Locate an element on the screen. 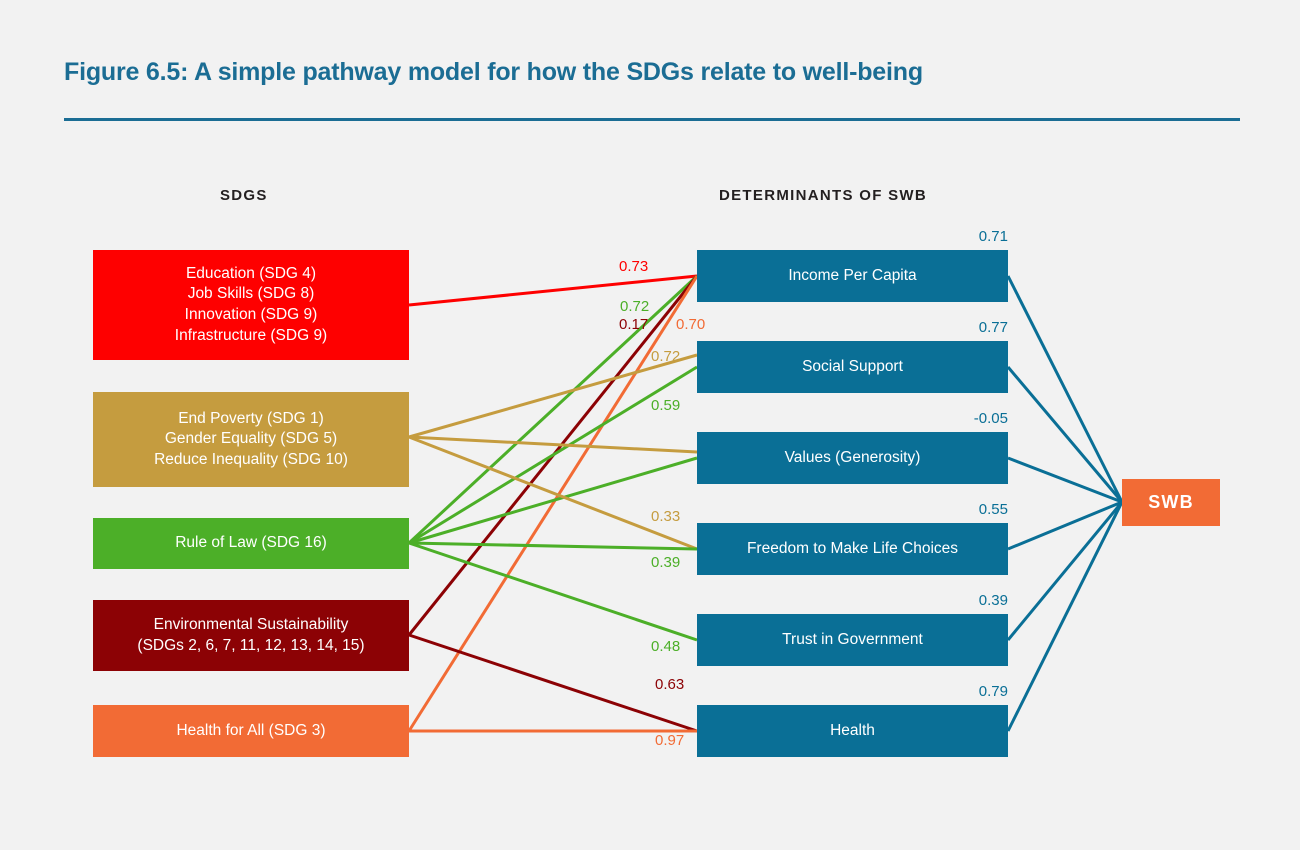  weight-label-trust-to-swb: 0.39 is located at coordinates (993, 600).